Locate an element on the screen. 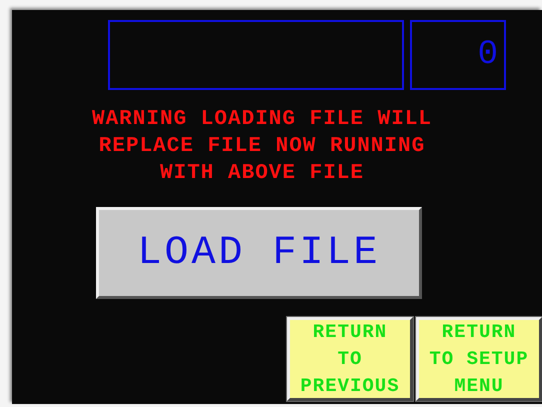 Image resolution: width=542 pixels, height=407 pixels. return-button: RETURN TO SETUP MENU is located at coordinates (479, 359).